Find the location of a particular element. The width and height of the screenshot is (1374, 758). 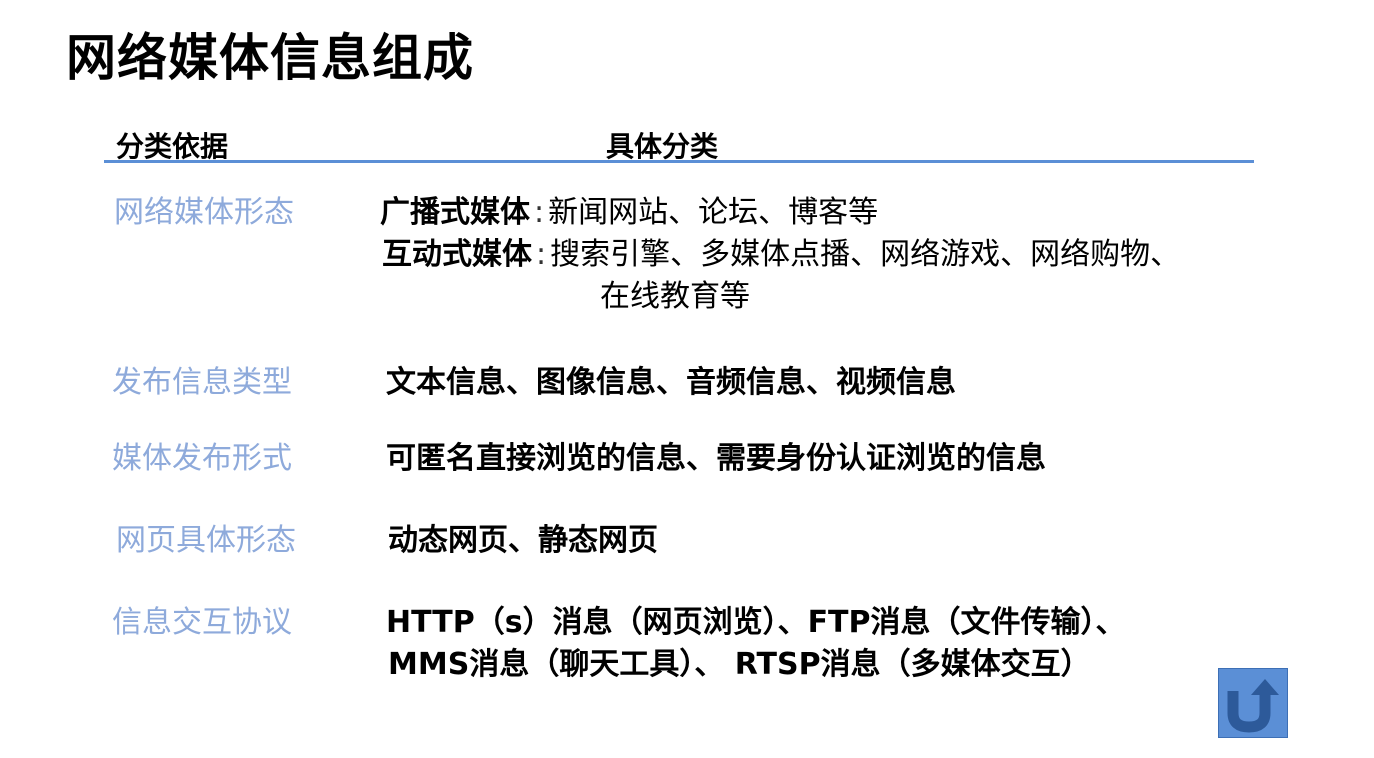

interactive-media-line: 互动式媒体: 搜索引擎、多媒体点播、网络游戏、网络购物、 is located at coordinates (781, 255).